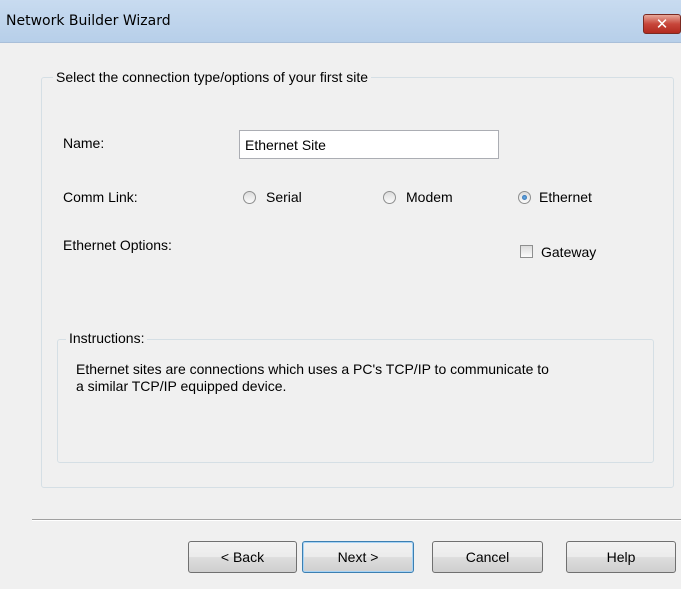  What do you see at coordinates (242, 557) in the screenshot?
I see `back-button: < Back` at bounding box center [242, 557].